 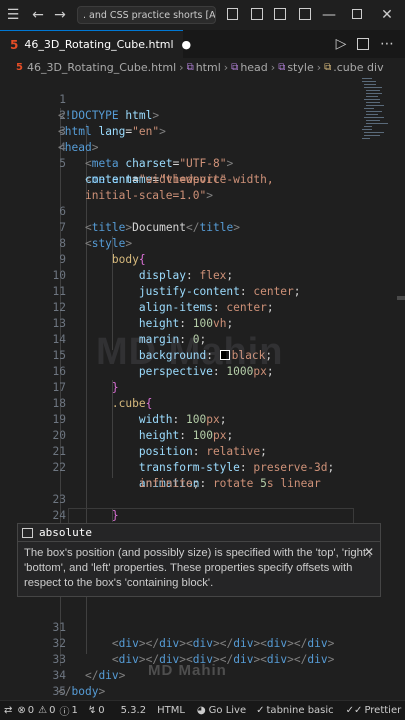 I want to click on code-line: 1 <!DOCTYPE html>, so click(x=79, y=99).